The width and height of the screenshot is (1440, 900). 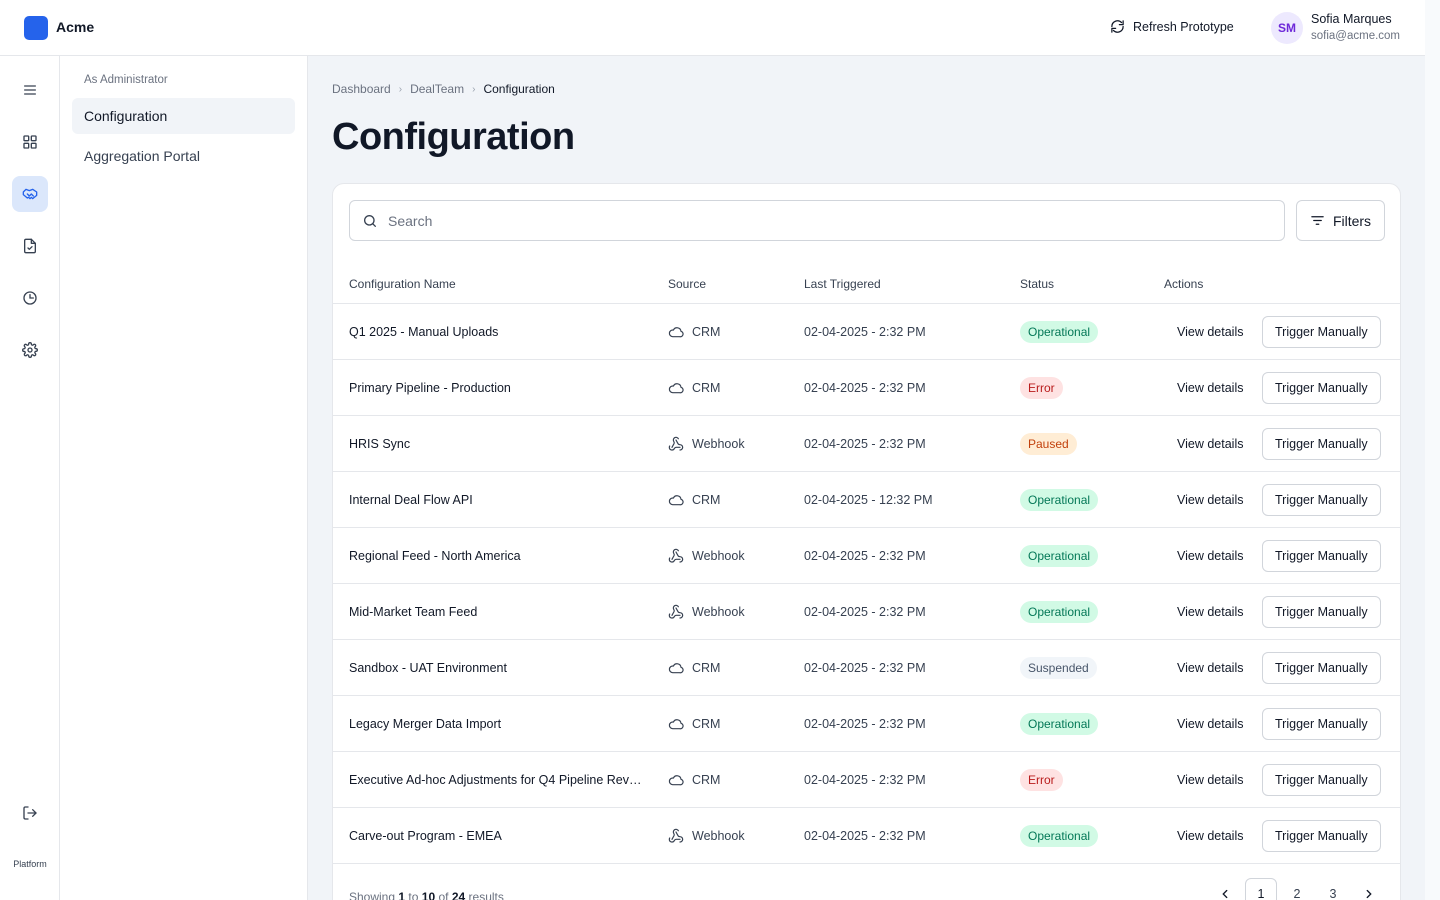 I want to click on source-cell: CRM, so click(x=694, y=500).